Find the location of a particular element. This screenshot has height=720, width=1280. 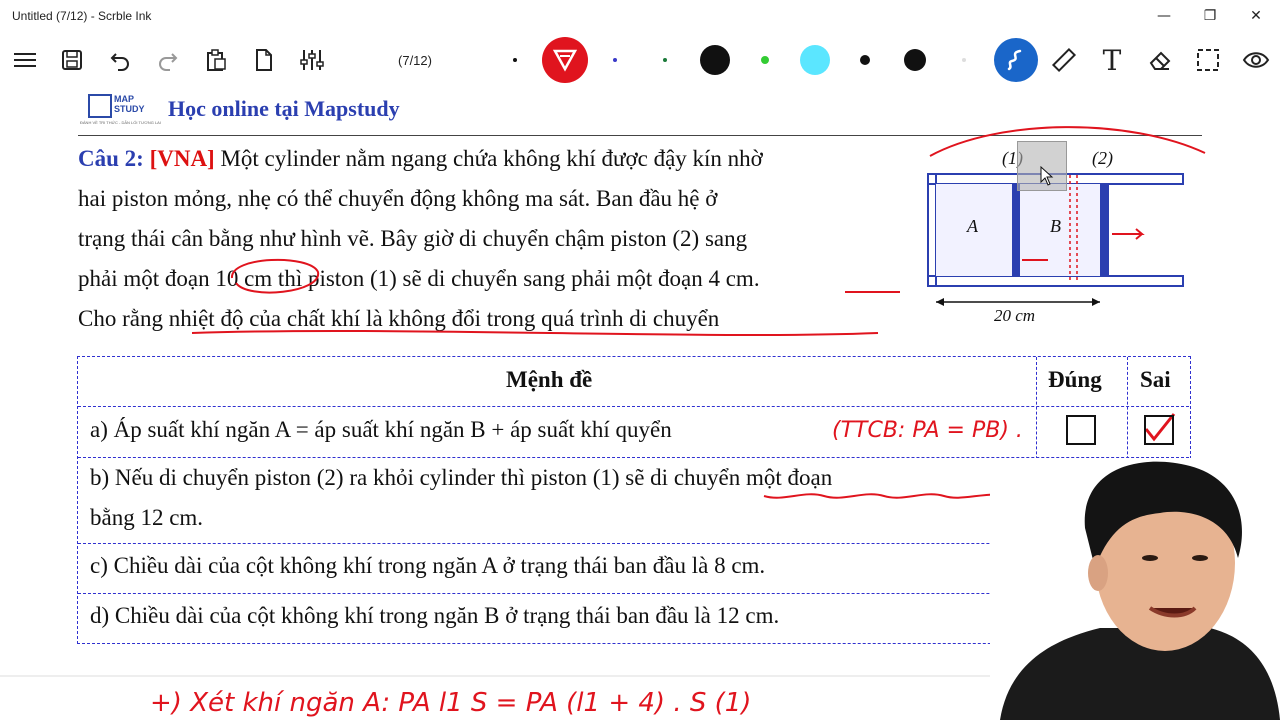

pen-color-black-big is located at coordinates (915, 60).